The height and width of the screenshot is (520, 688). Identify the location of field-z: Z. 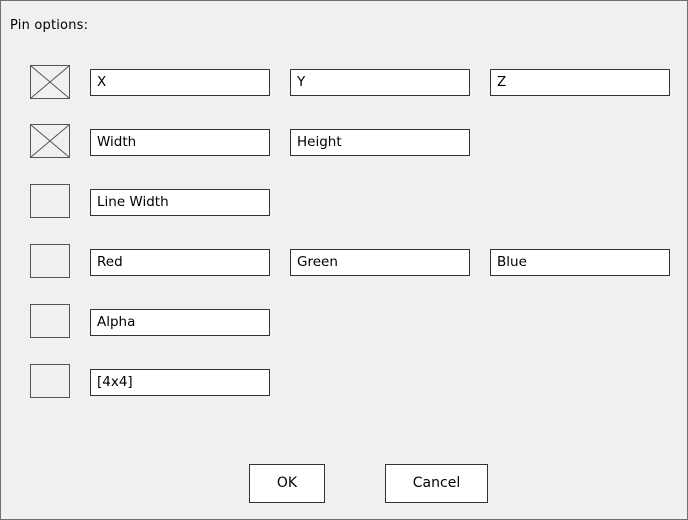
(580, 82).